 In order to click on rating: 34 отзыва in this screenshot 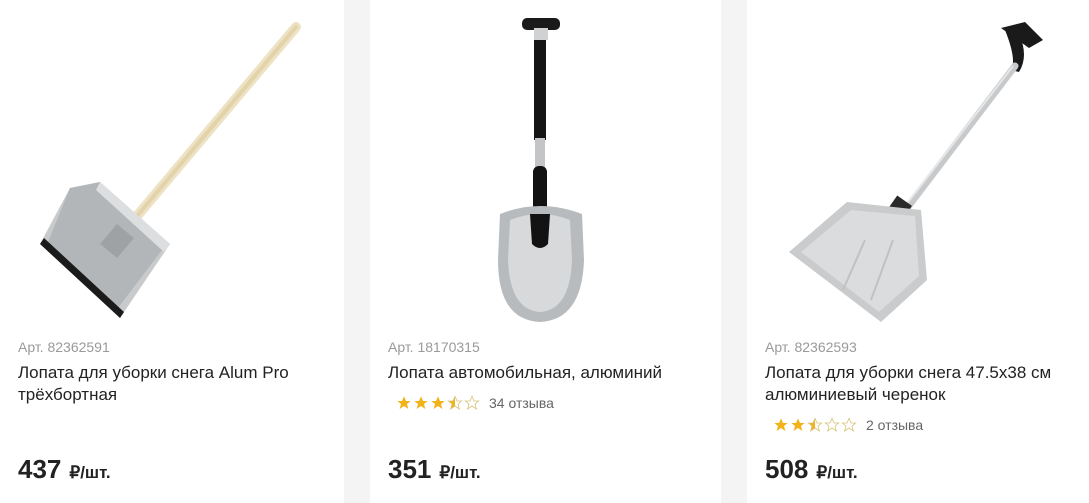, I will do `click(475, 403)`.